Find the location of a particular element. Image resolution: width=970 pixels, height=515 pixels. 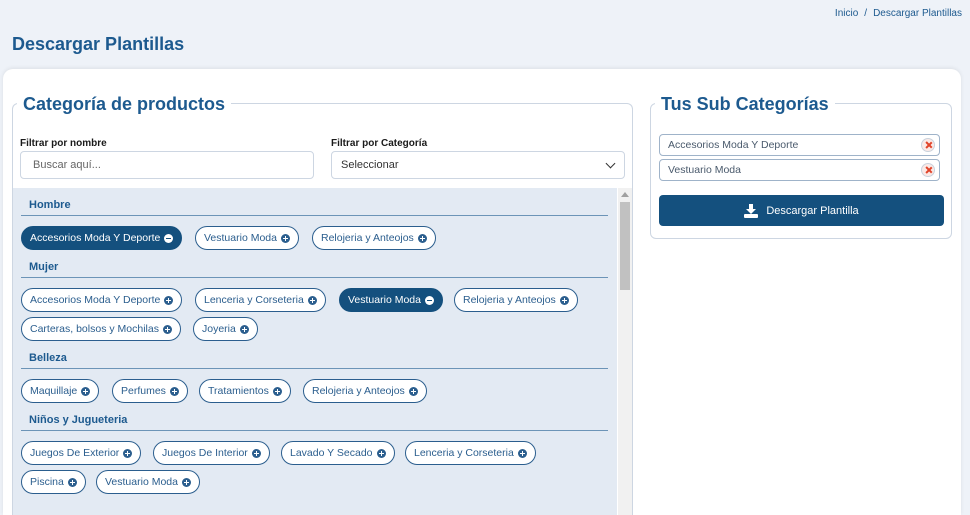

chip-mujer-lenceria: Lenceria y Corseteria is located at coordinates (260, 300).